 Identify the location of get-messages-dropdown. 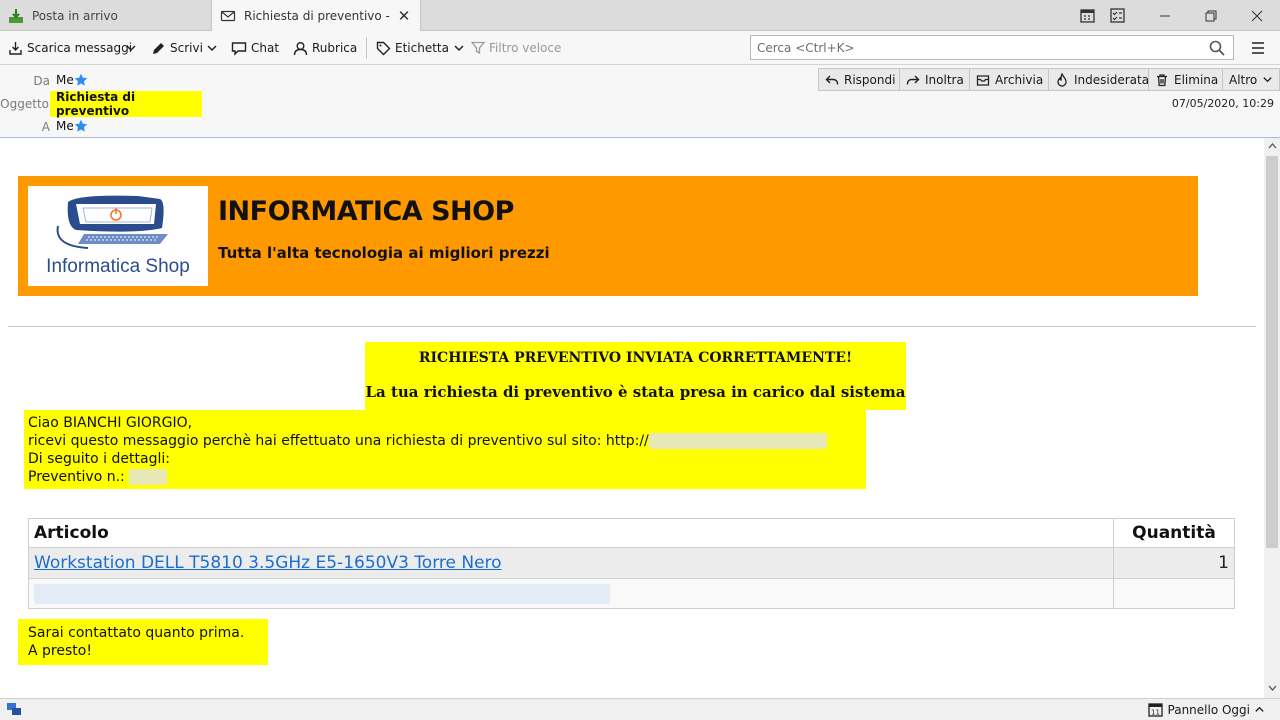
(133, 48).